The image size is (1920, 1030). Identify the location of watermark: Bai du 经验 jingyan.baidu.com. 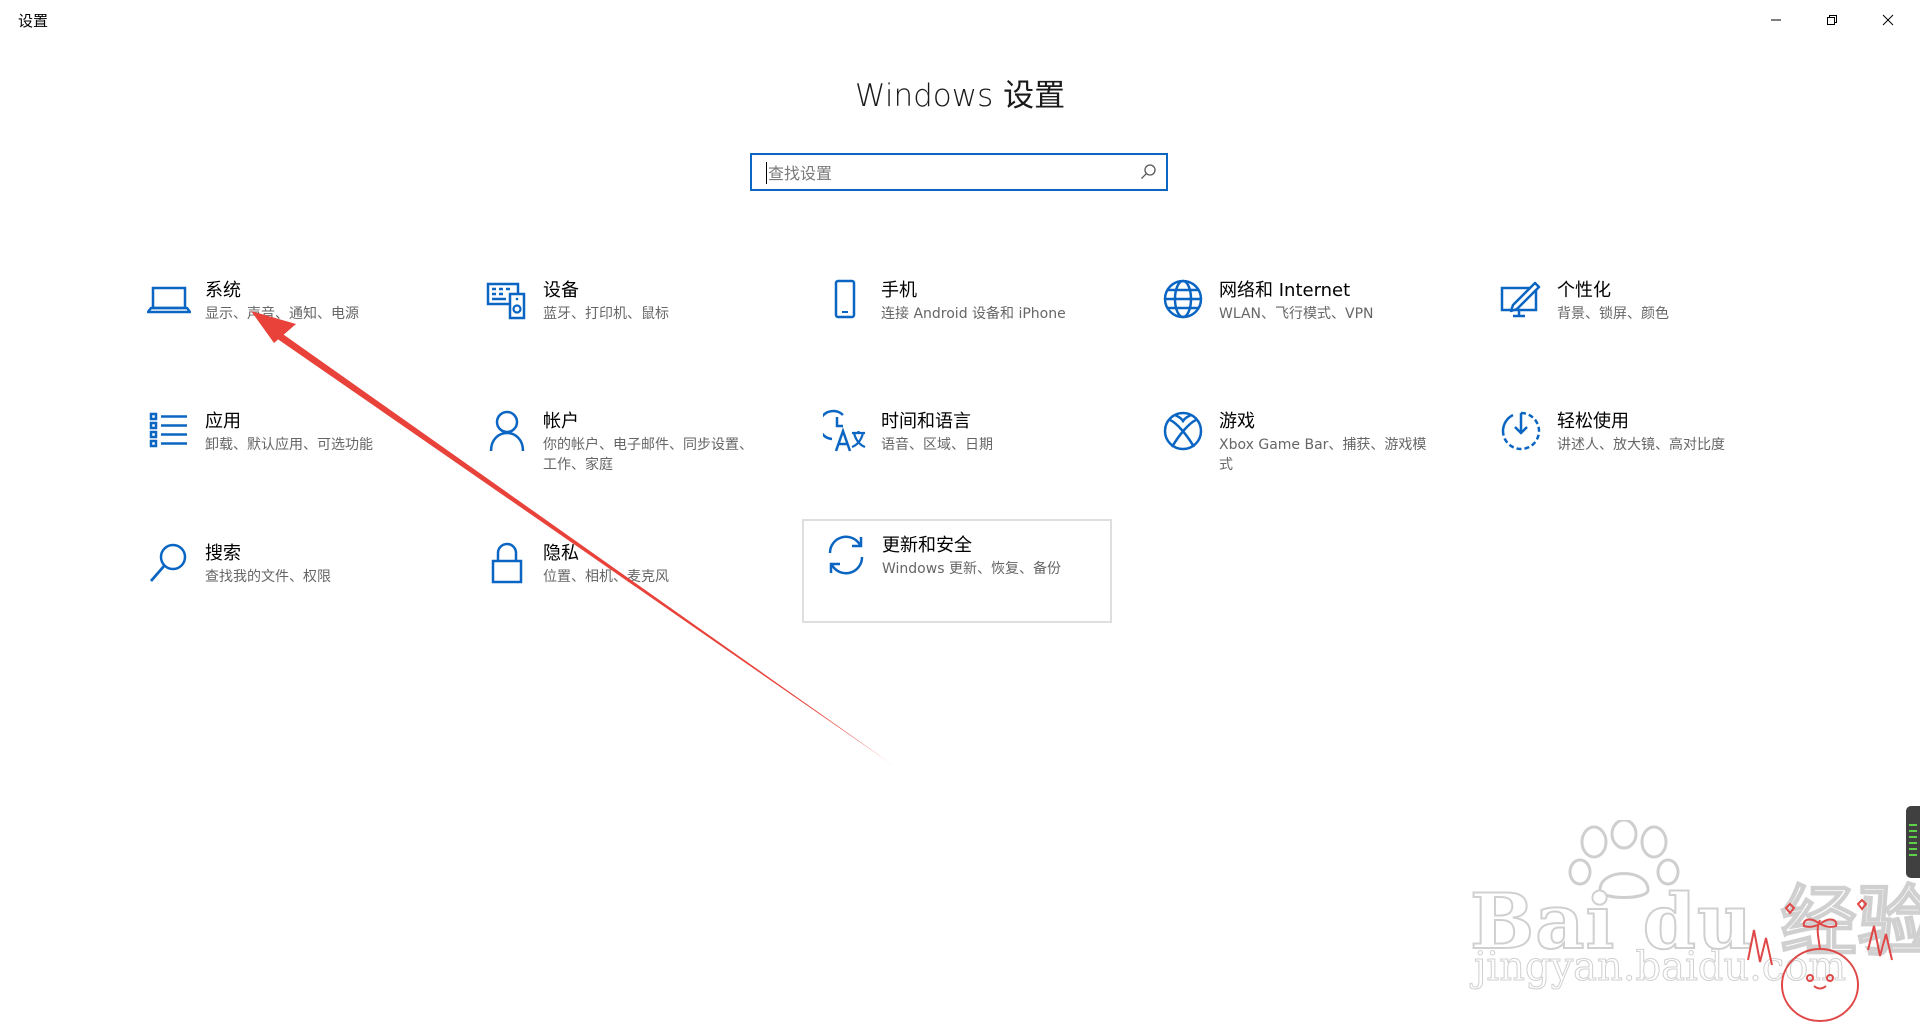
(1694, 925).